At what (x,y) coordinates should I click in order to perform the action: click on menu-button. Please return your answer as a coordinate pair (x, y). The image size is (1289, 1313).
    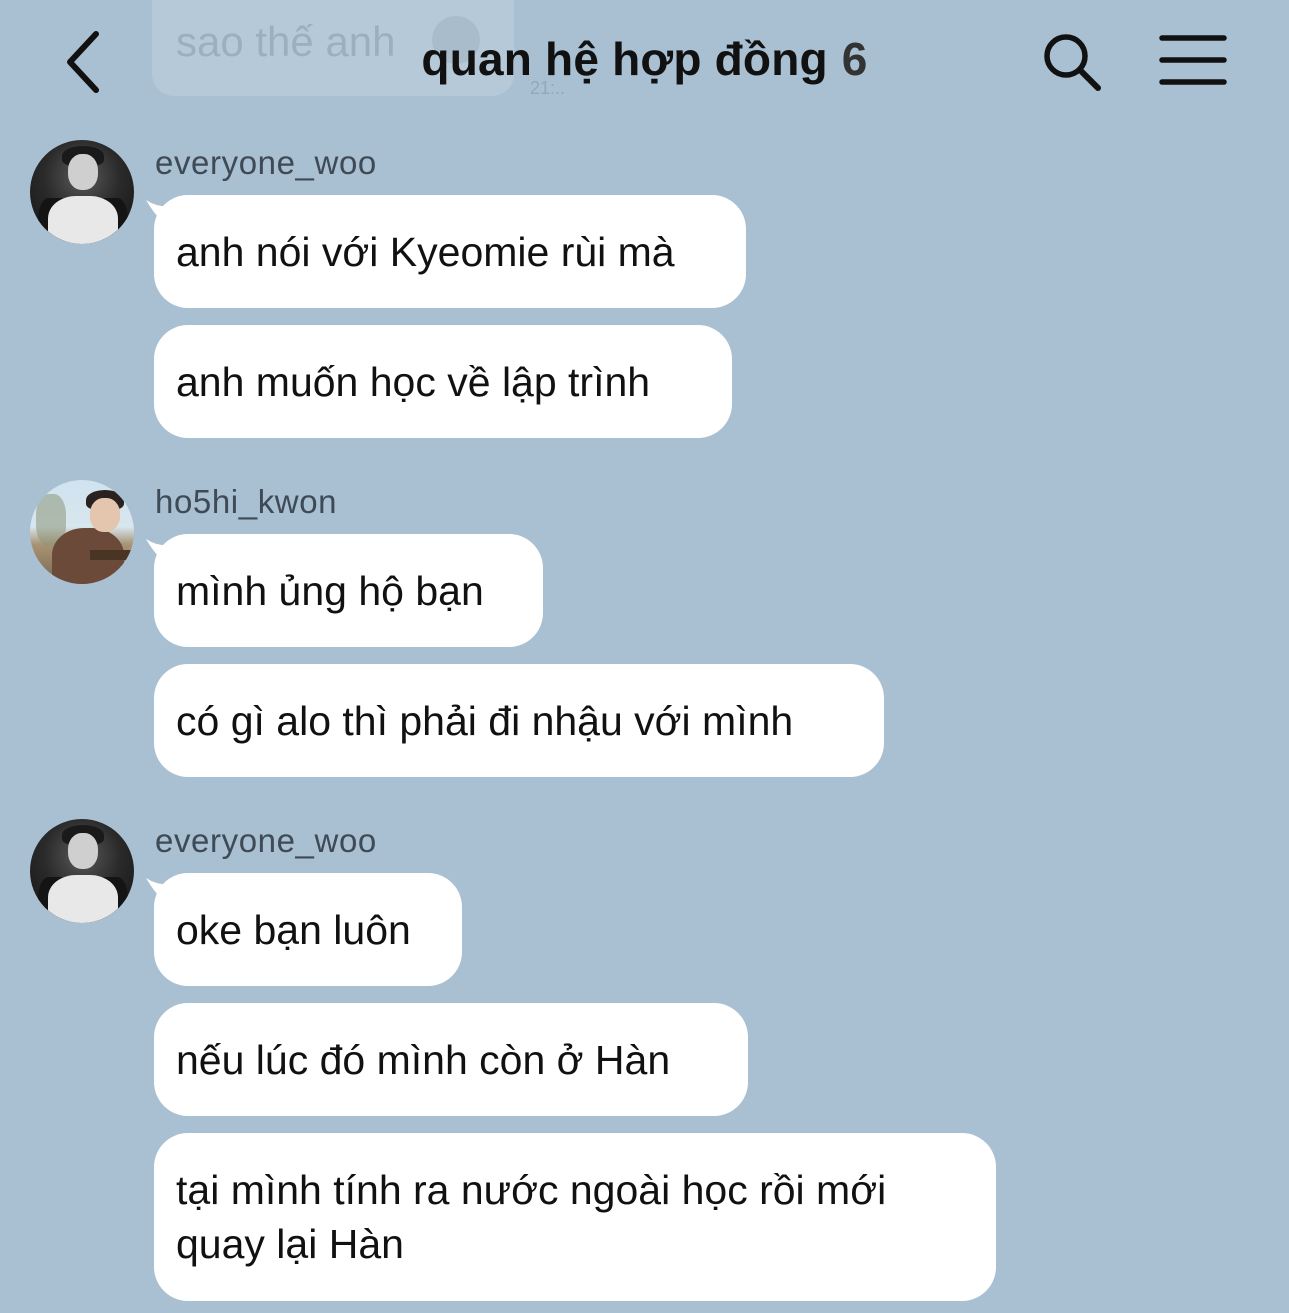
    Looking at the image, I should click on (1193, 61).